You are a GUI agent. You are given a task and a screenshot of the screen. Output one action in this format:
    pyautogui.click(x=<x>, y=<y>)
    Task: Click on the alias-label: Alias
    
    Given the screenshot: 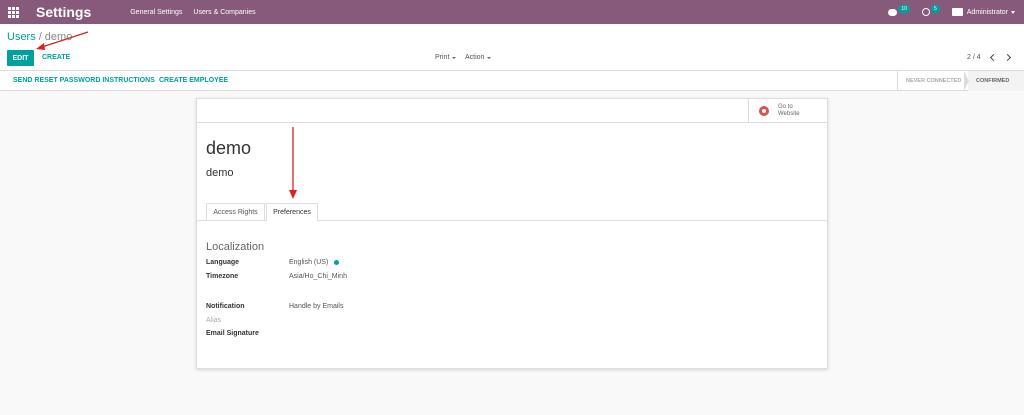 What is the action you would take?
    pyautogui.click(x=214, y=320)
    